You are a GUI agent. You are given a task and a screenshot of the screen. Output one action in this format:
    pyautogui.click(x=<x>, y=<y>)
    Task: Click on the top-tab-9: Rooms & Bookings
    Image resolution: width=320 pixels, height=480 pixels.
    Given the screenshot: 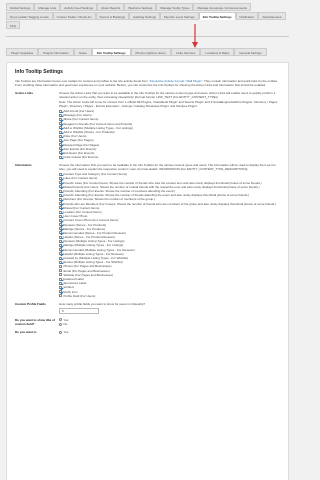 What is the action you would take?
    pyautogui.click(x=112, y=16)
    